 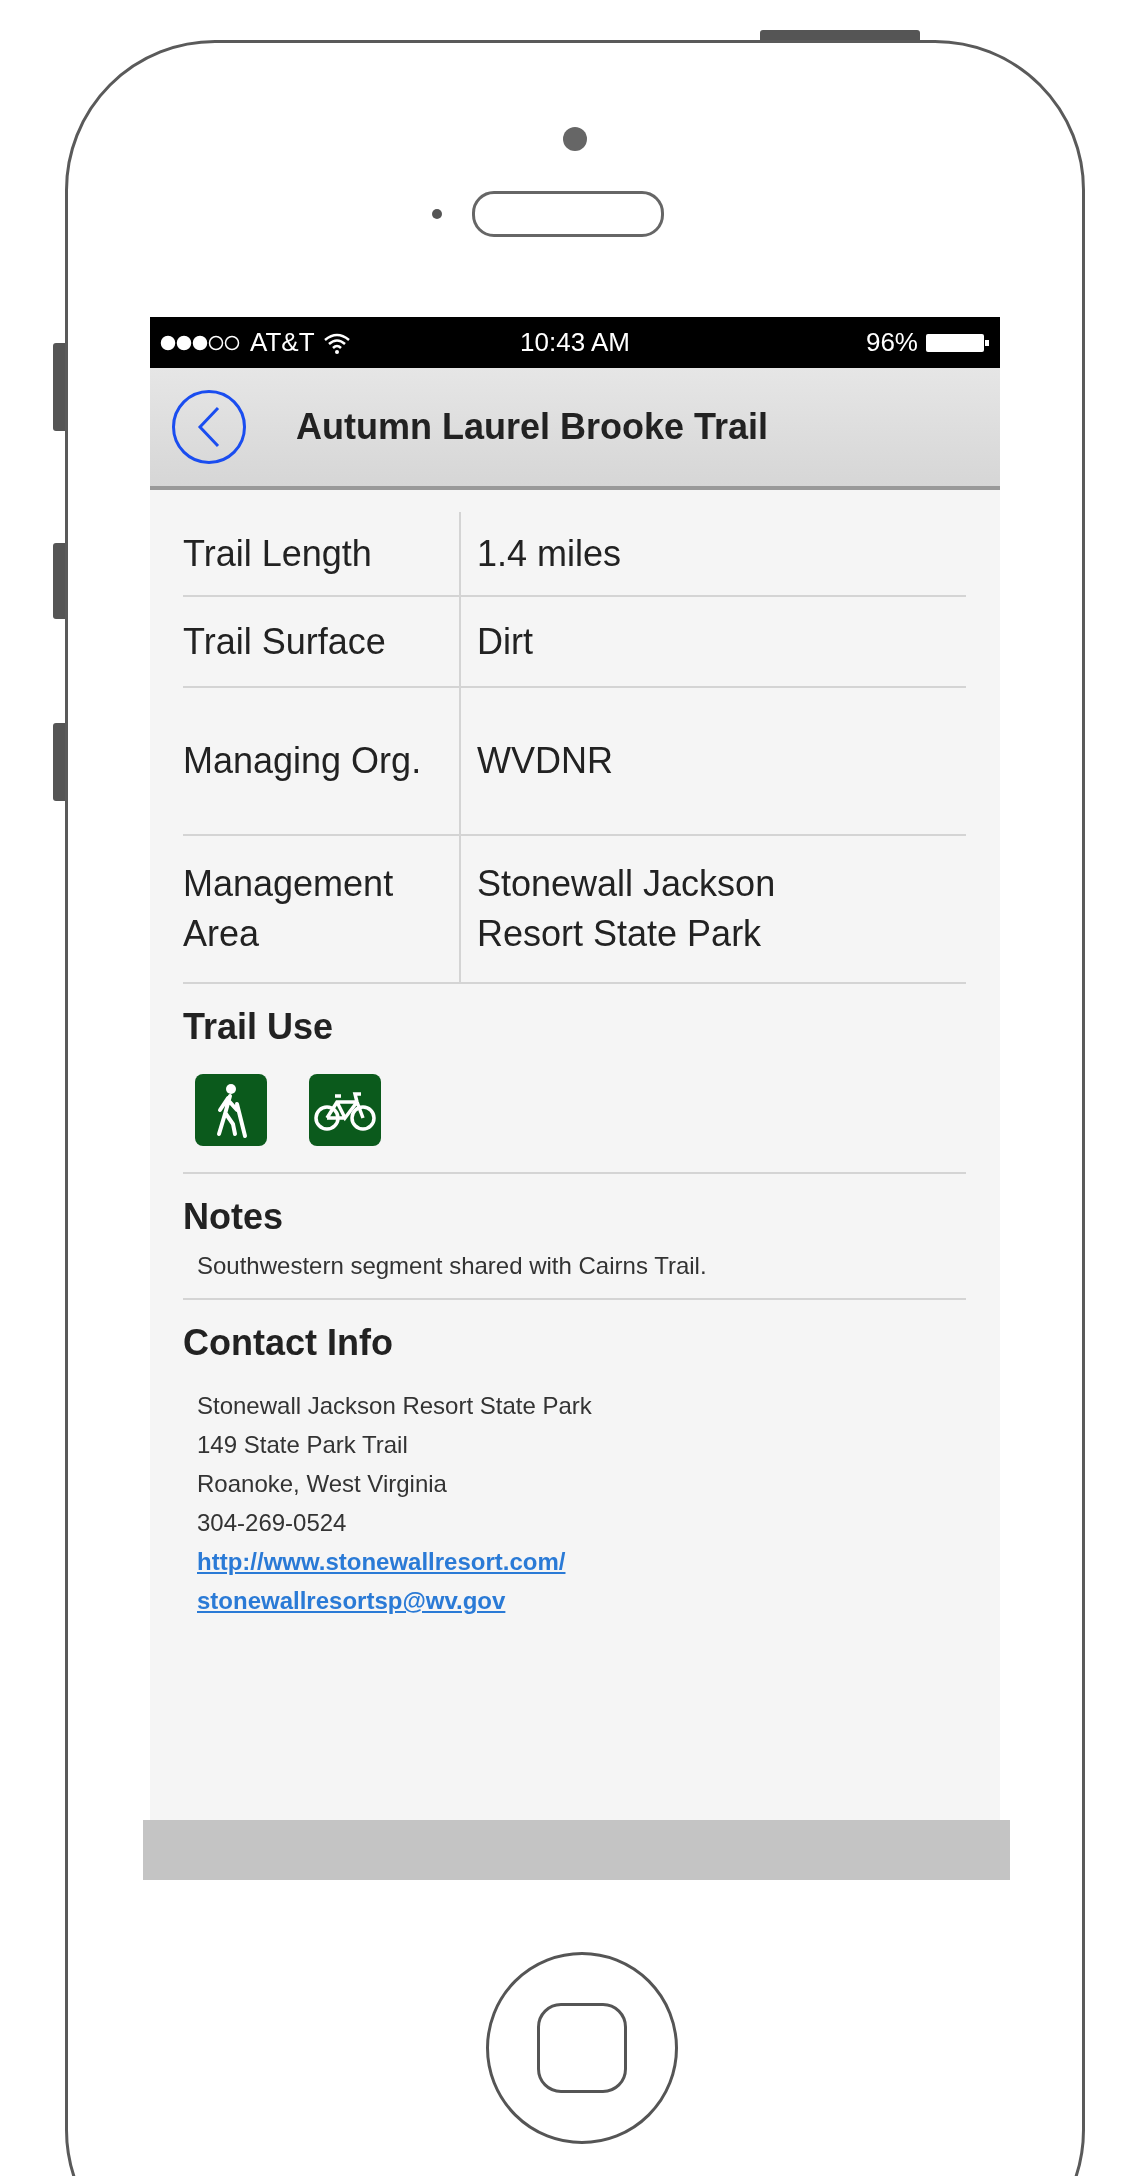 What do you see at coordinates (336, 342) in the screenshot?
I see `wifi-icon` at bounding box center [336, 342].